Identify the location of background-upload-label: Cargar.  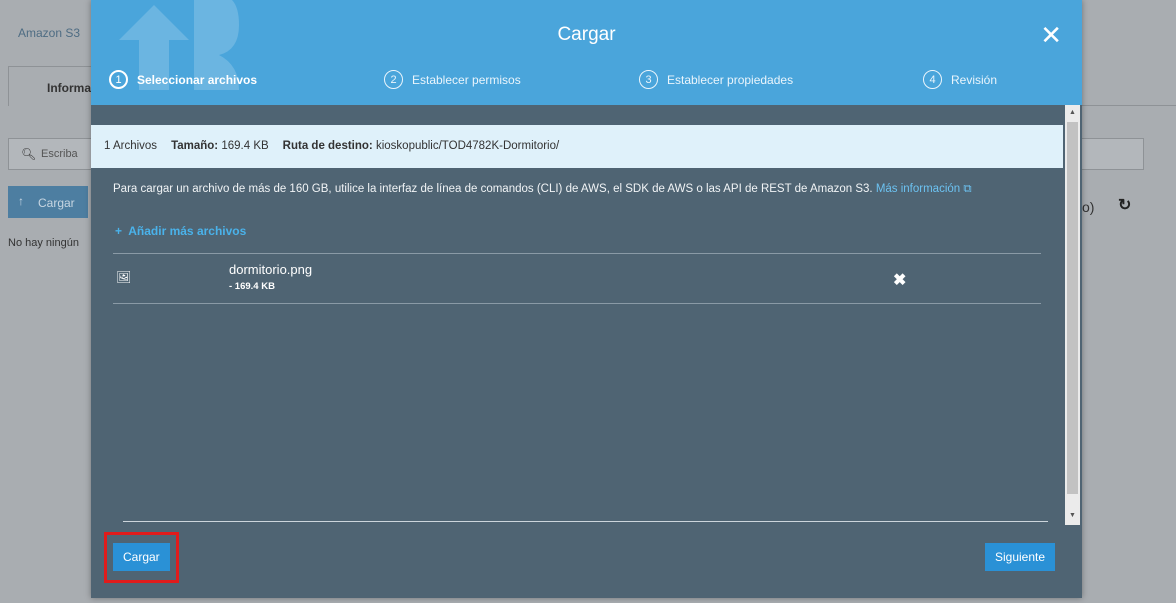
(56, 203).